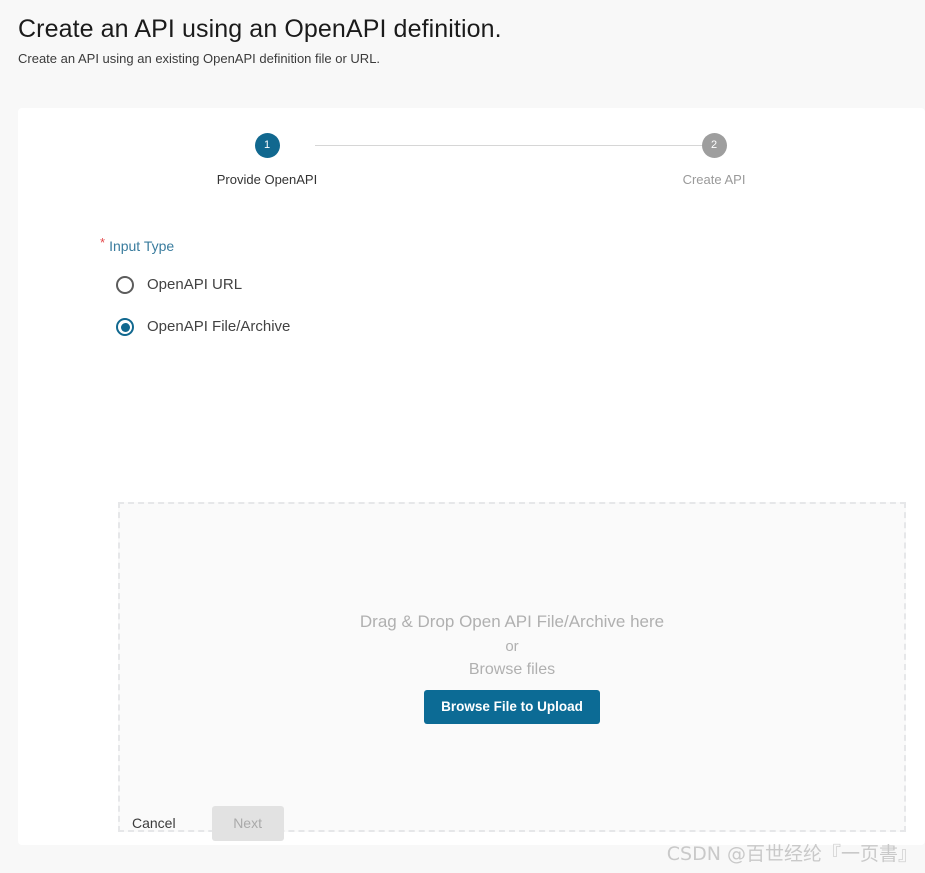  What do you see at coordinates (495, 285) in the screenshot?
I see `radio-option-openapi-url: OpenAPI URL` at bounding box center [495, 285].